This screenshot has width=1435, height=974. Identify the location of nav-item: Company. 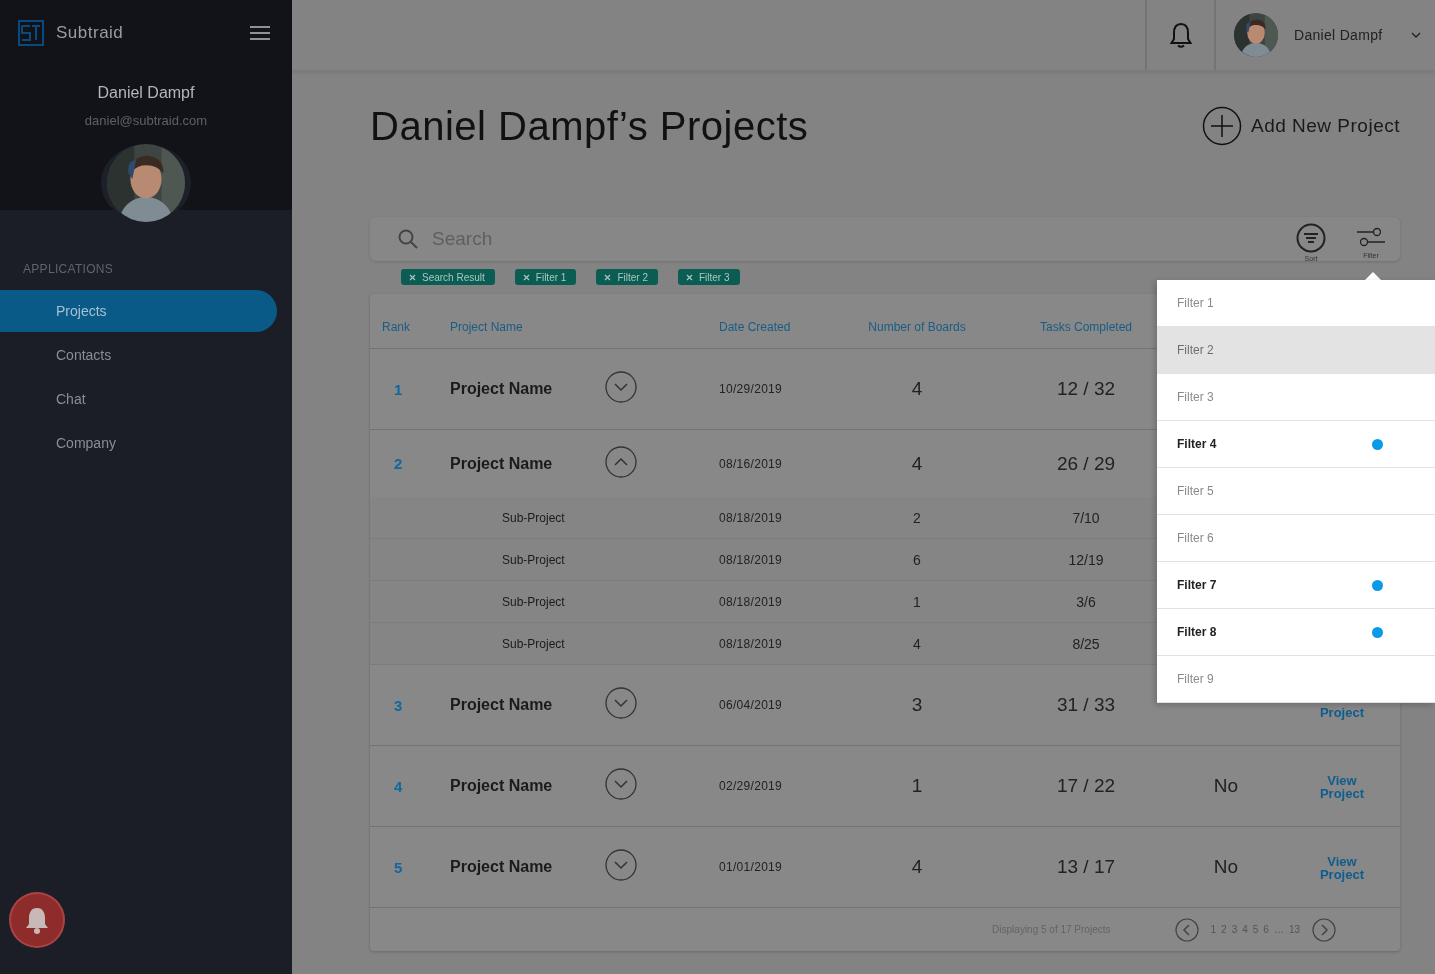
(138, 443).